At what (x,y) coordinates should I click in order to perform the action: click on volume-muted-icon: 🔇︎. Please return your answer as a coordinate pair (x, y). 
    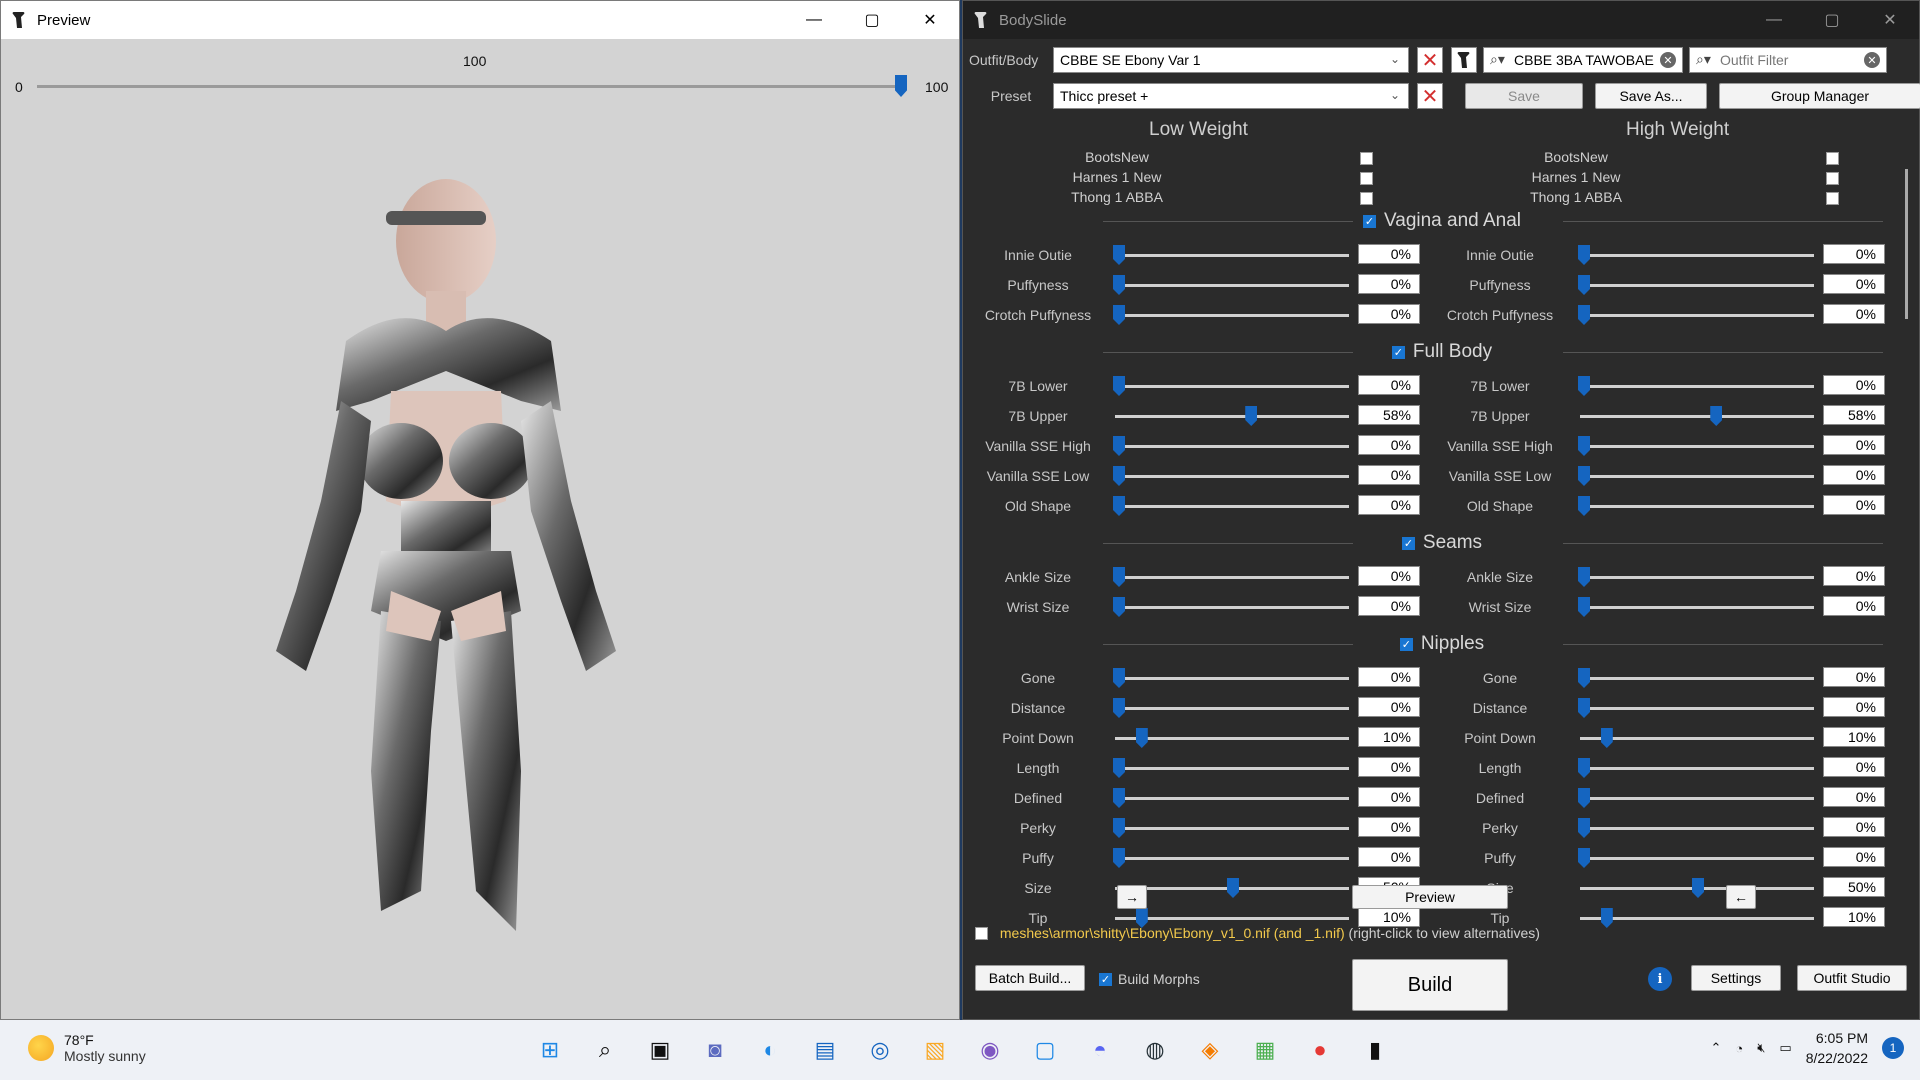
    Looking at the image, I should click on (1761, 1048).